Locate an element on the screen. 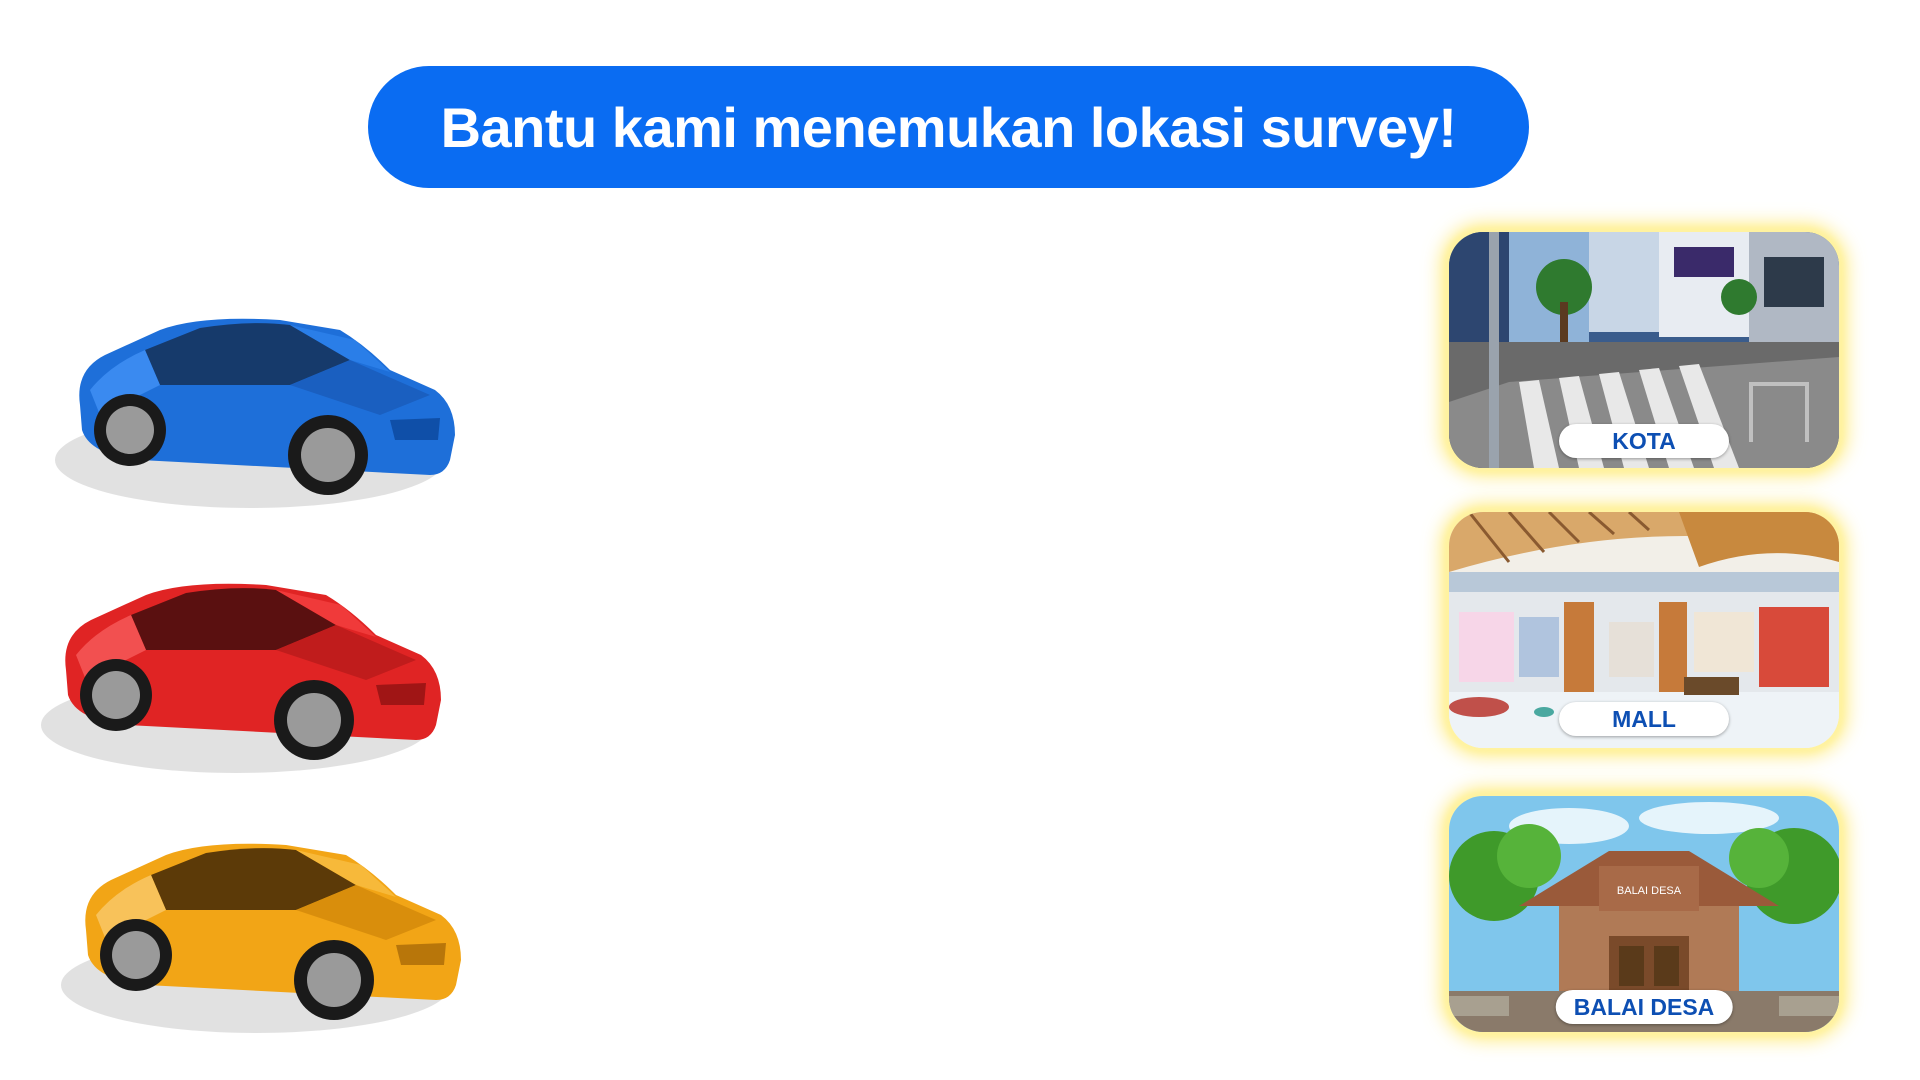 Image resolution: width=1920 pixels, height=1080 pixels. location-label-balai-desa: BALAI DESA is located at coordinates (1644, 1007).